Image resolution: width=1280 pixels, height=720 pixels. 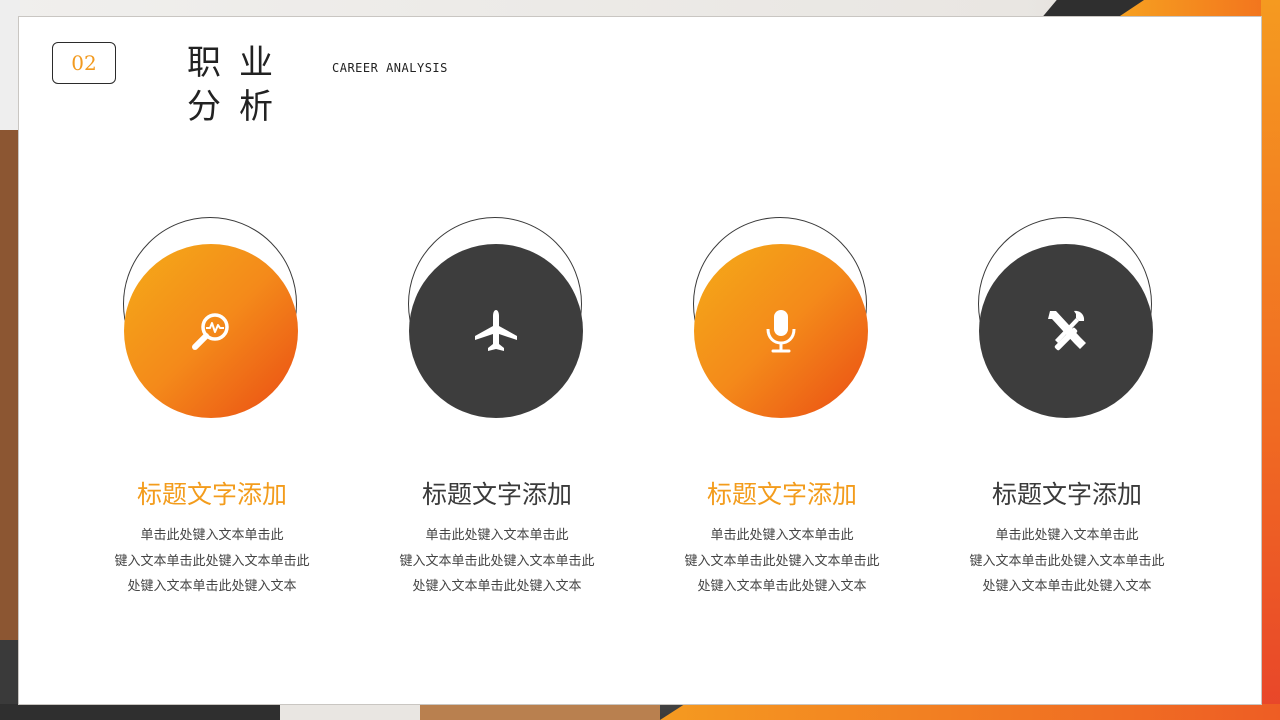 What do you see at coordinates (239, 85) in the screenshot?
I see `page-title: 职业分析` at bounding box center [239, 85].